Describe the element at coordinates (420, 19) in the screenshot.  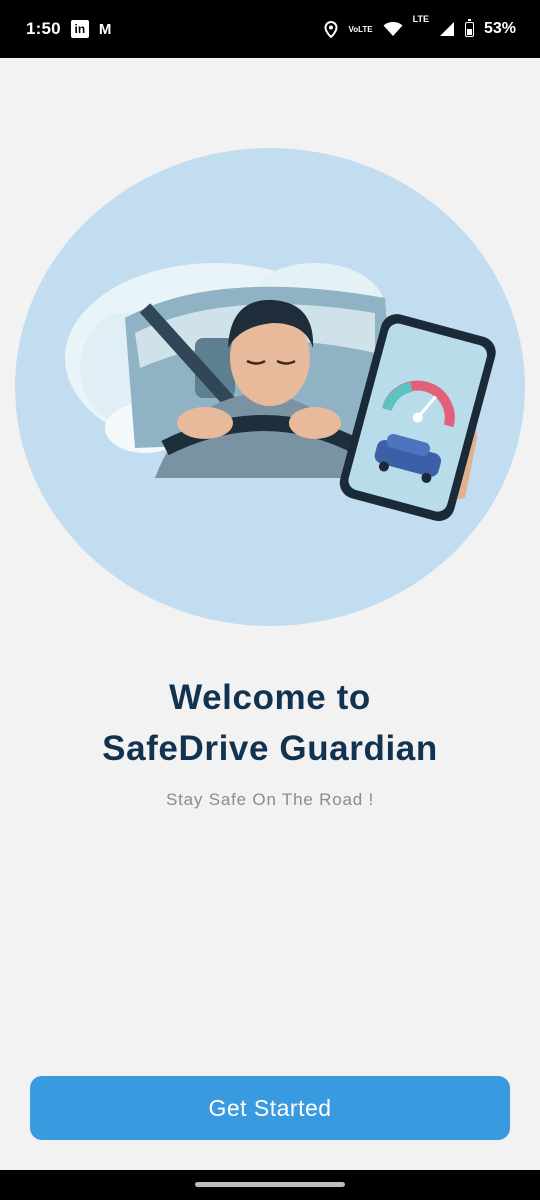
I see `lte-icon: LTE` at that location.